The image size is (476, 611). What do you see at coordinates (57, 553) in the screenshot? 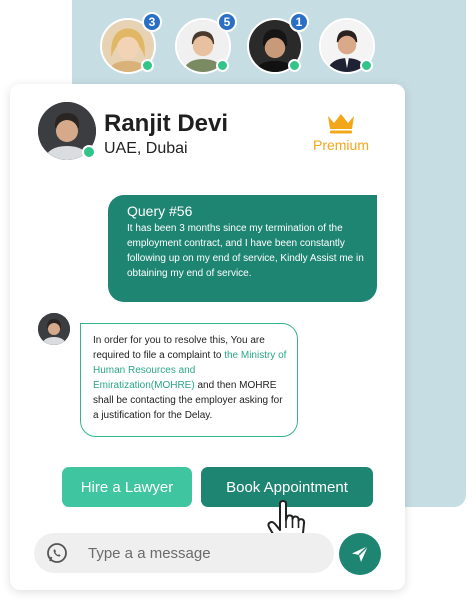
I see `whatsapp-icon` at bounding box center [57, 553].